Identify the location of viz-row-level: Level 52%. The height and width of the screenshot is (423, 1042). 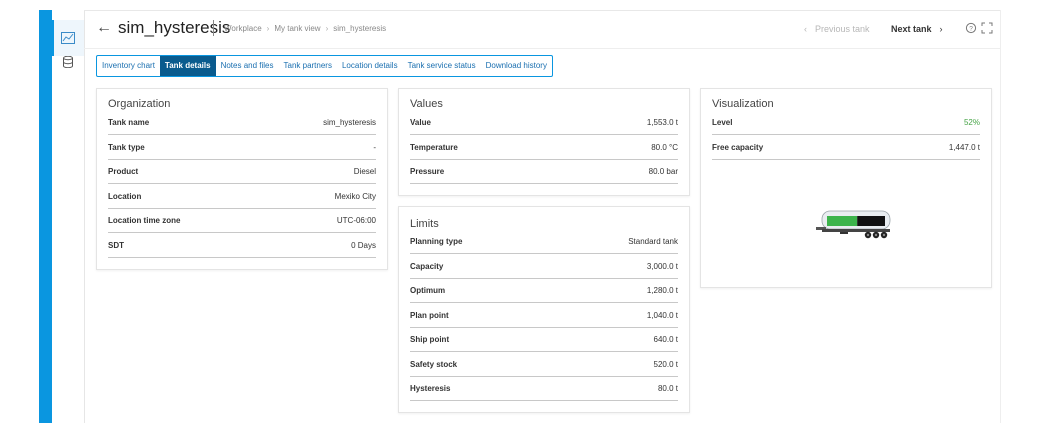
(846, 124).